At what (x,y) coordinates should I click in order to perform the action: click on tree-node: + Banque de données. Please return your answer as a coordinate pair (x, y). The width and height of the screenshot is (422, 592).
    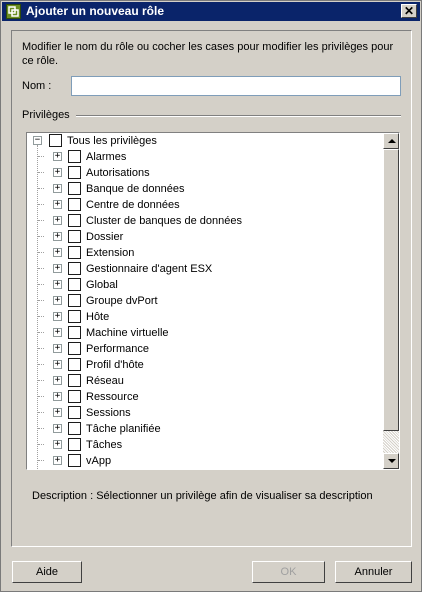
    Looking at the image, I should click on (202, 189).